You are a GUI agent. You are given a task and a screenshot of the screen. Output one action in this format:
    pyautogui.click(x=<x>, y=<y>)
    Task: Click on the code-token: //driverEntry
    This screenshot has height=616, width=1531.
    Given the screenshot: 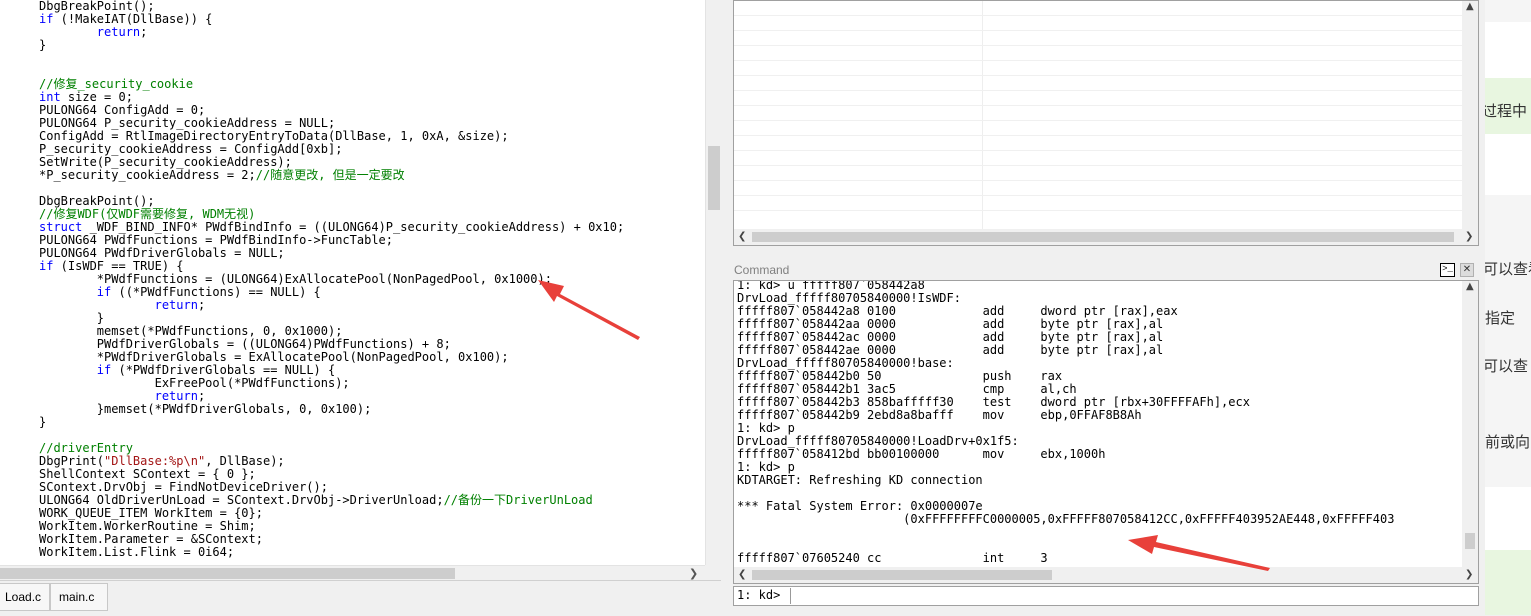 What is the action you would take?
    pyautogui.click(x=86, y=448)
    